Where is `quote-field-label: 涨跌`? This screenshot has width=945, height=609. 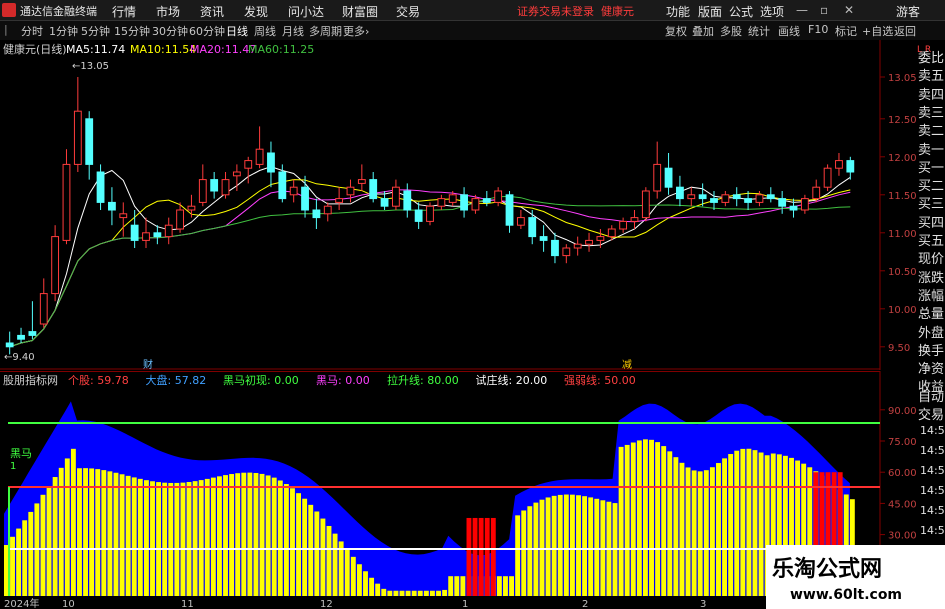 quote-field-label: 涨跌 is located at coordinates (931, 276).